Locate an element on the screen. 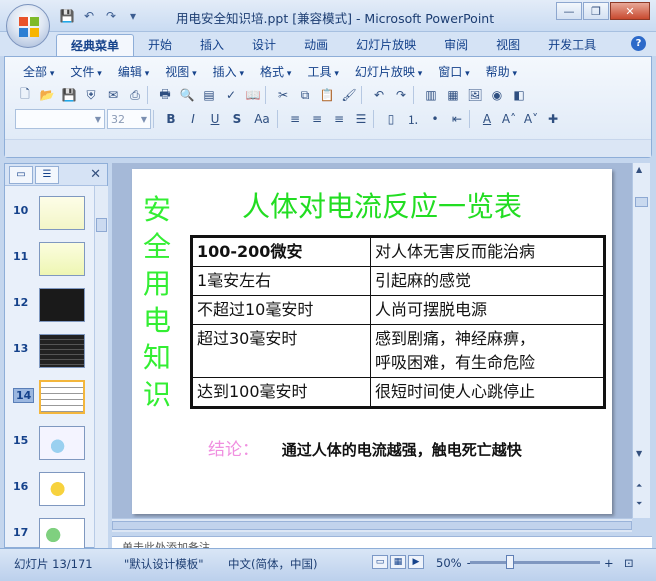  tab-insert: 插入 is located at coordinates (212, 45).